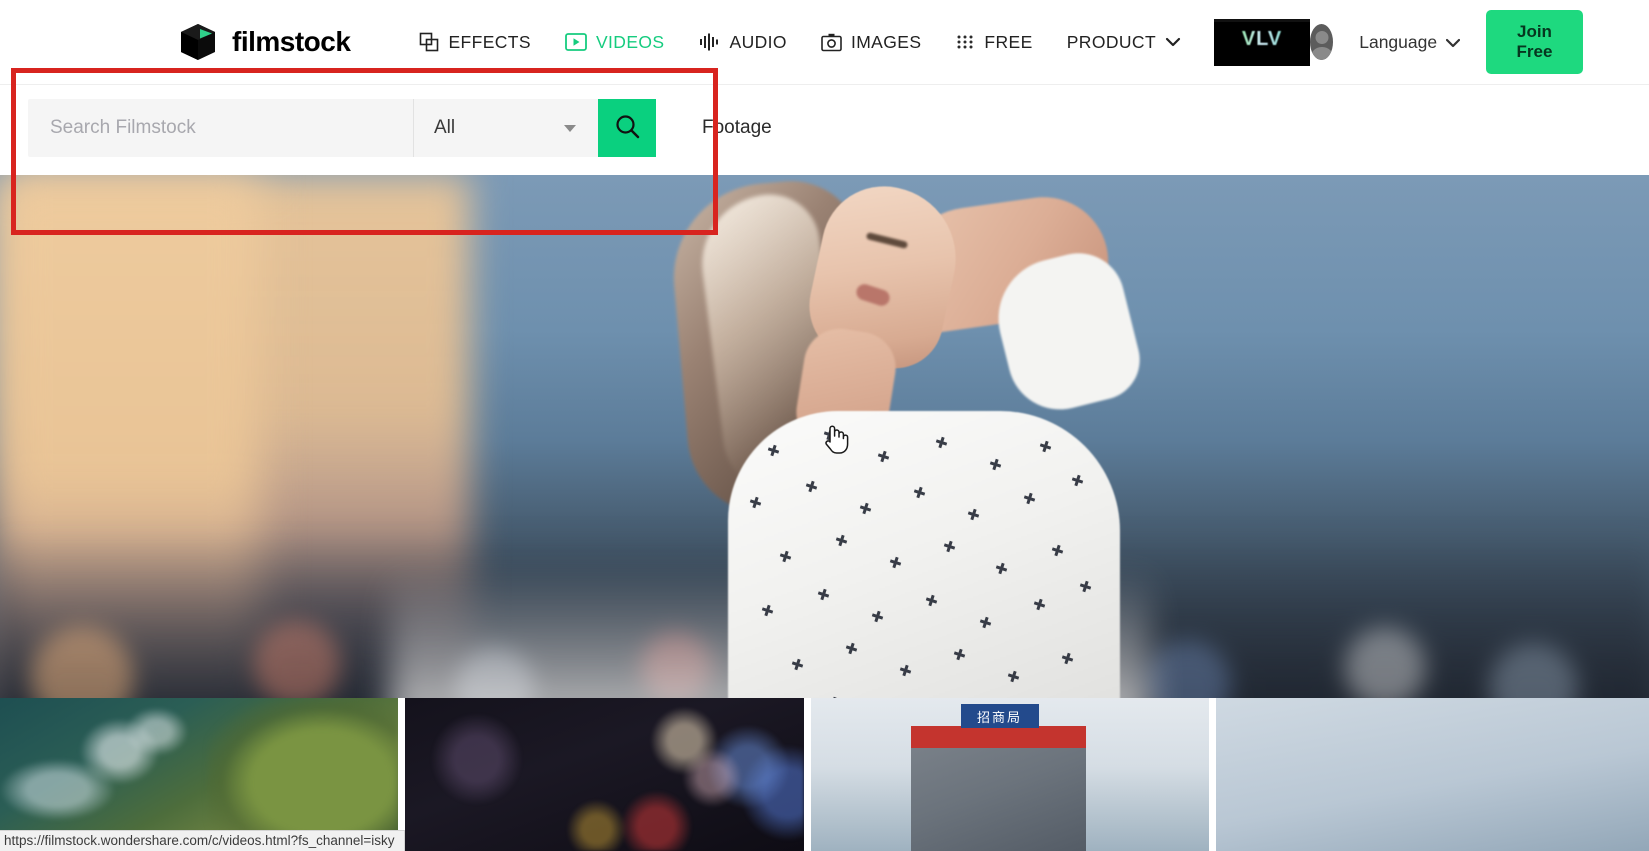  I want to click on nav-label-images: IMAGES, so click(886, 41).